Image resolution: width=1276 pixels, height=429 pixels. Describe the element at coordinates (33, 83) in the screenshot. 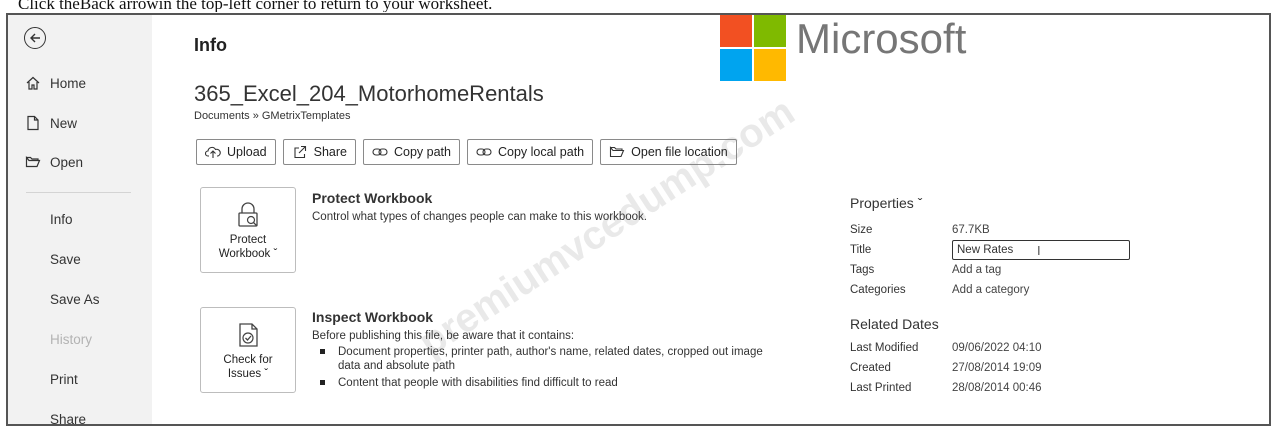

I see `home-icon` at that location.